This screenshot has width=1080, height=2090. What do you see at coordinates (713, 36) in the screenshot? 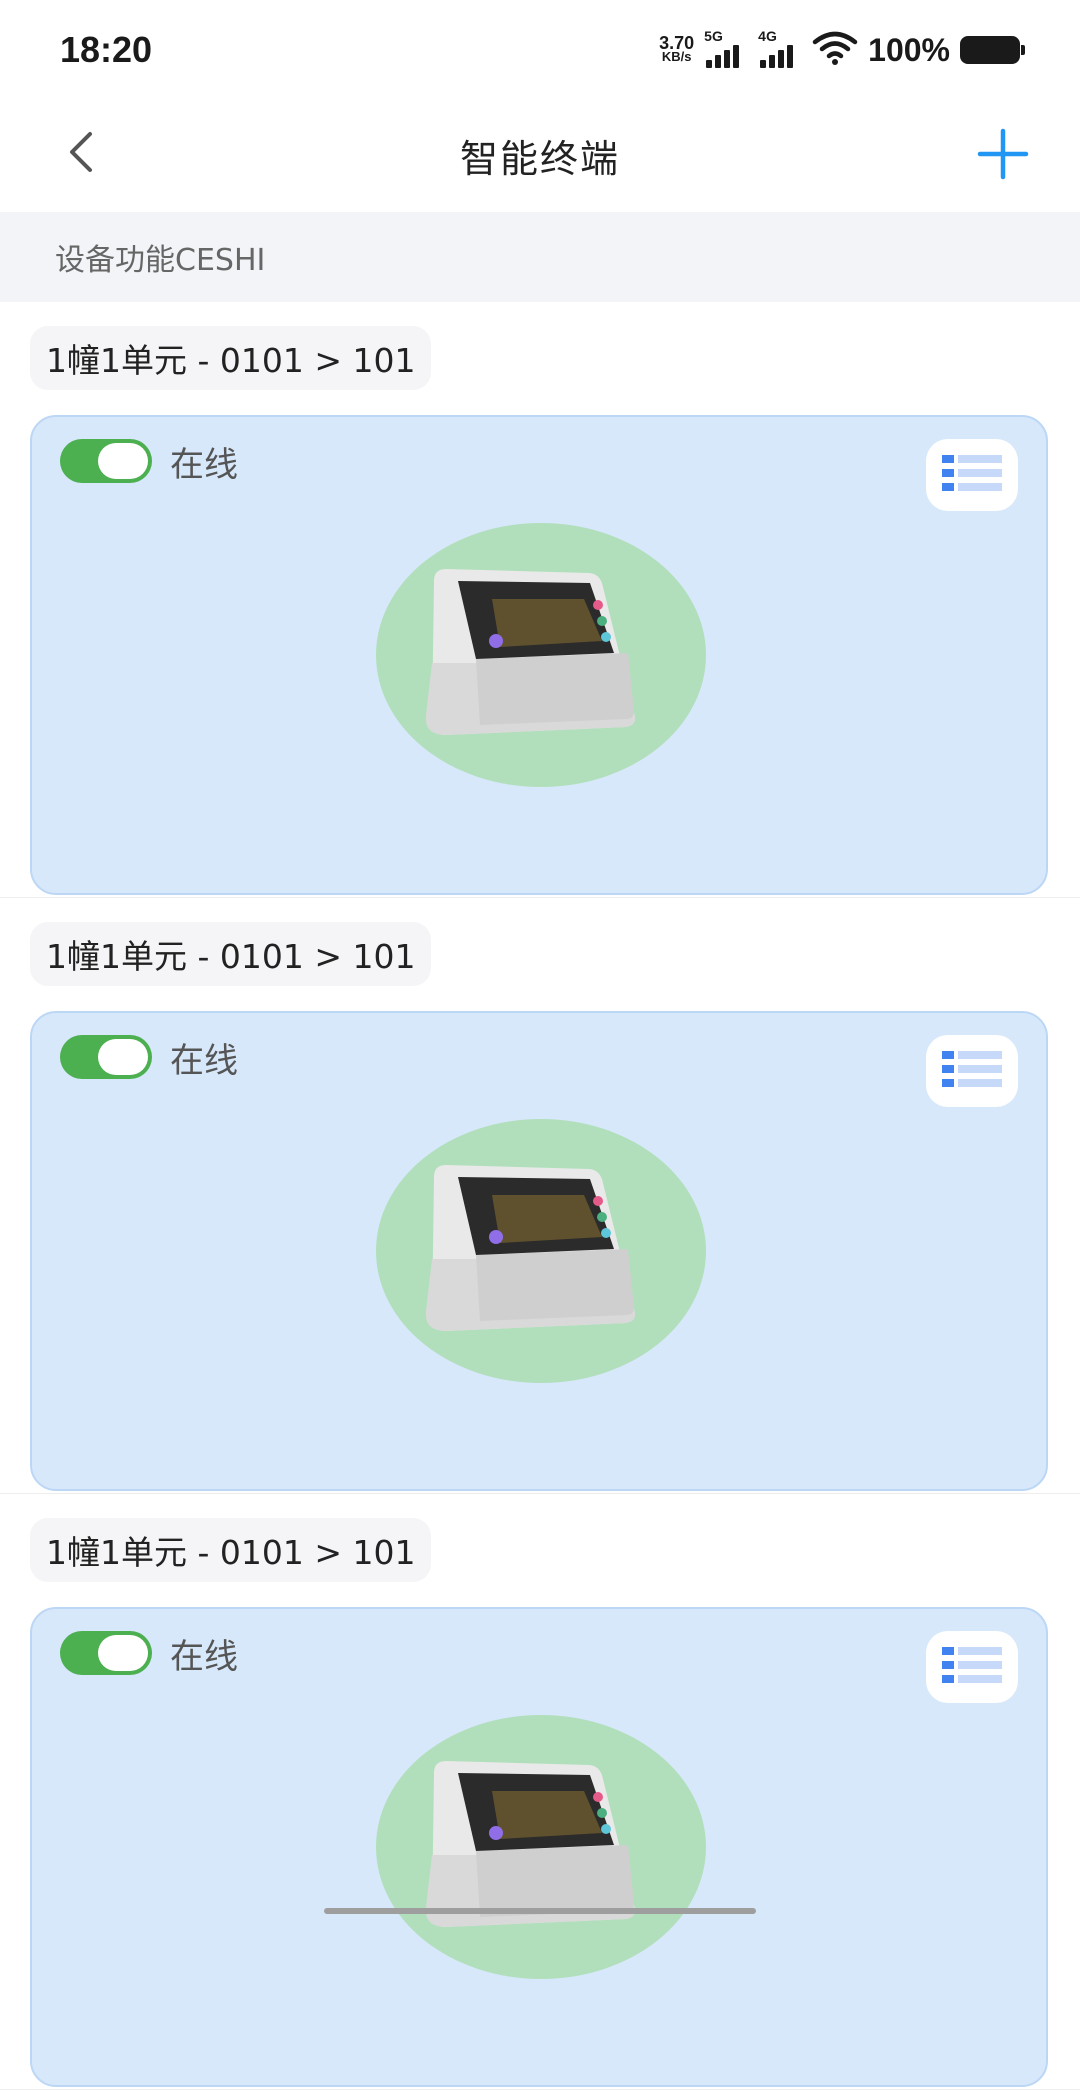
I see `signal-5g-label: 5G` at bounding box center [713, 36].